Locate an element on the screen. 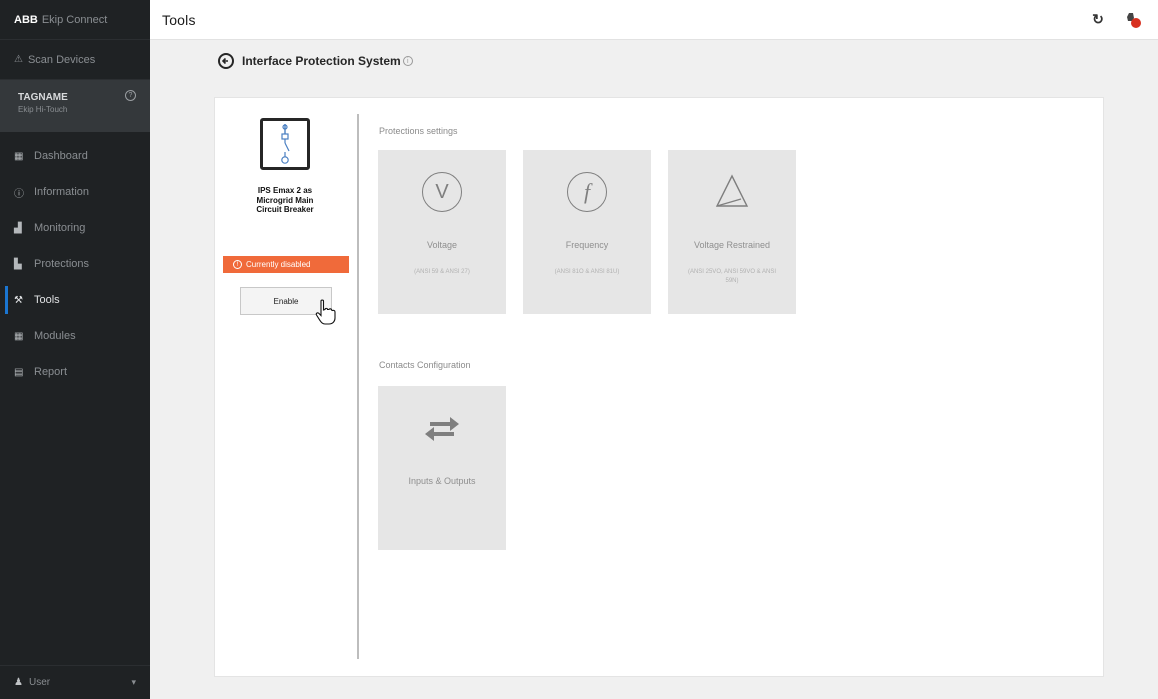 This screenshot has height=699, width=1158. scan-icon: ⚠ is located at coordinates (18, 59).